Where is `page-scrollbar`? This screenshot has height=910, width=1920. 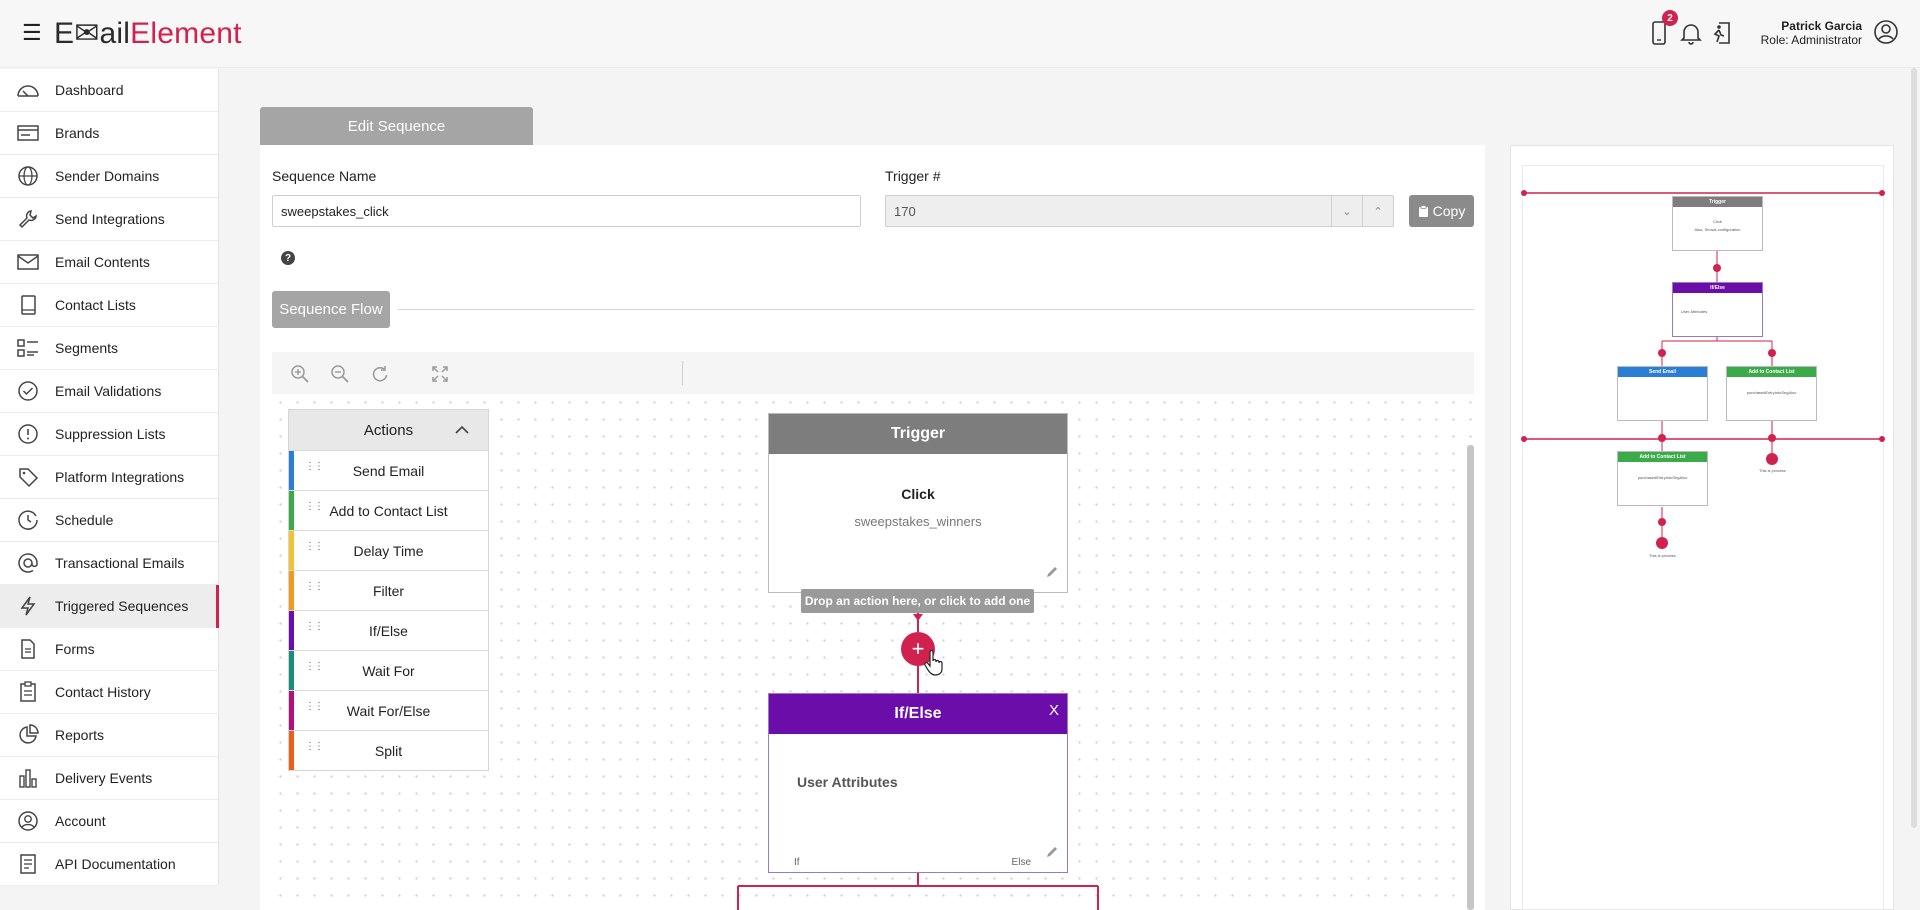
page-scrollbar is located at coordinates (1914, 448).